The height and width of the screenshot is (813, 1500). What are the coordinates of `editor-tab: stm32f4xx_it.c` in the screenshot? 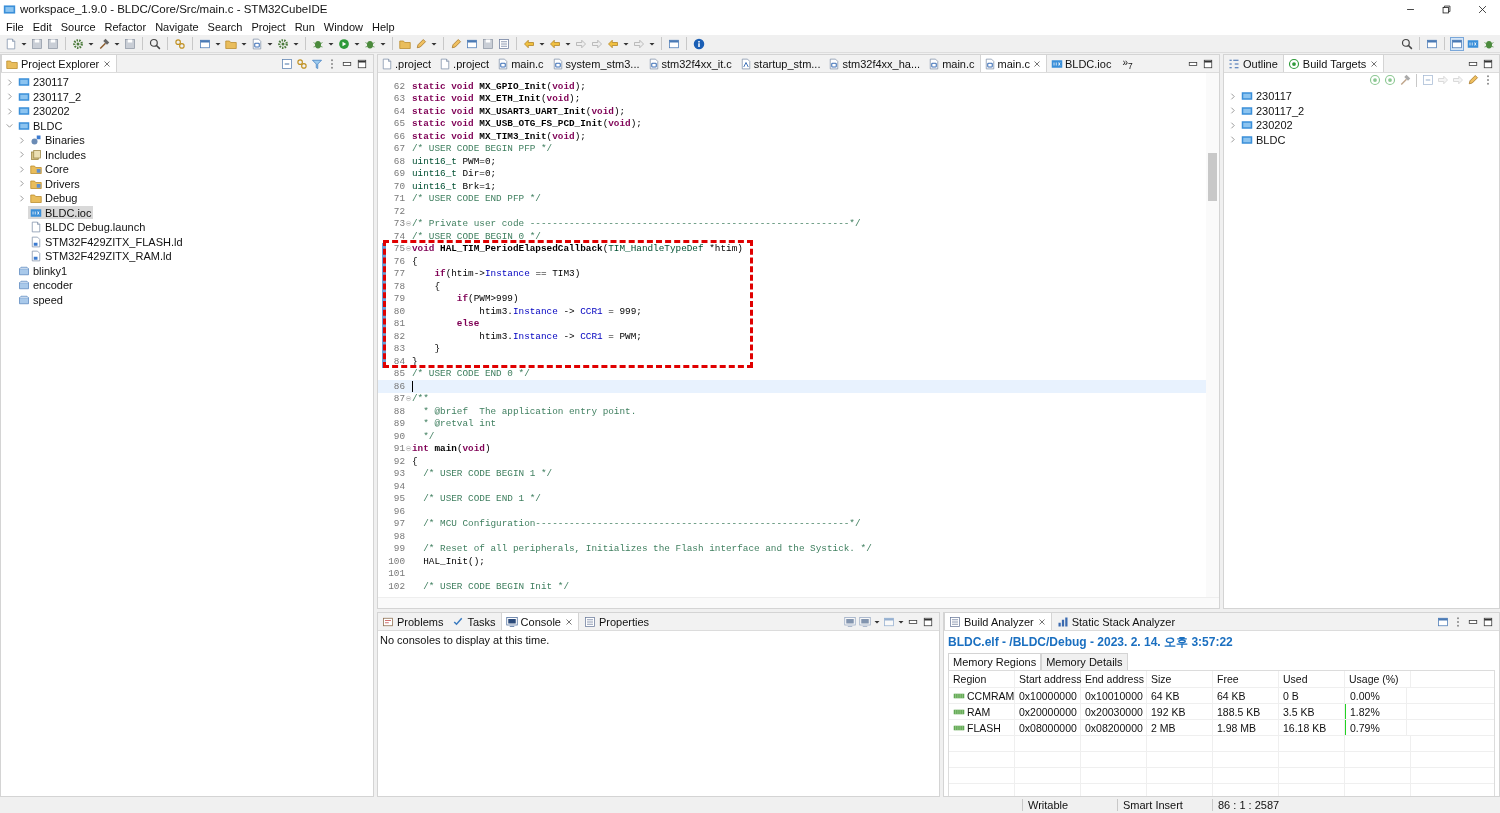 It's located at (690, 63).